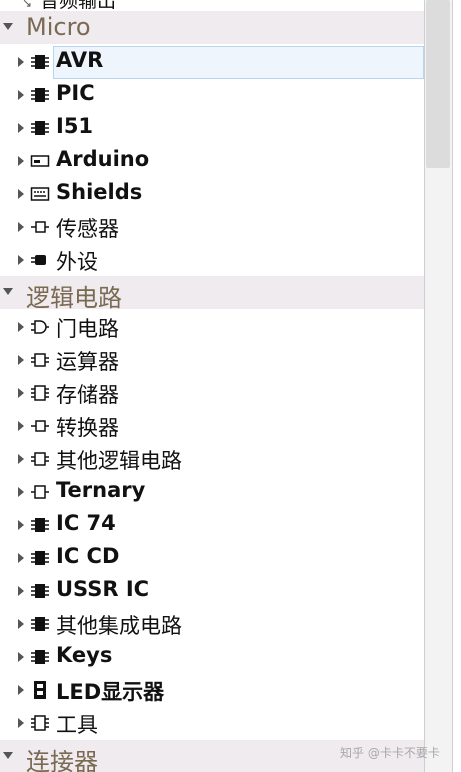 This screenshot has height=772, width=461. What do you see at coordinates (40, 426) in the screenshot?
I see `converter-icon` at bounding box center [40, 426].